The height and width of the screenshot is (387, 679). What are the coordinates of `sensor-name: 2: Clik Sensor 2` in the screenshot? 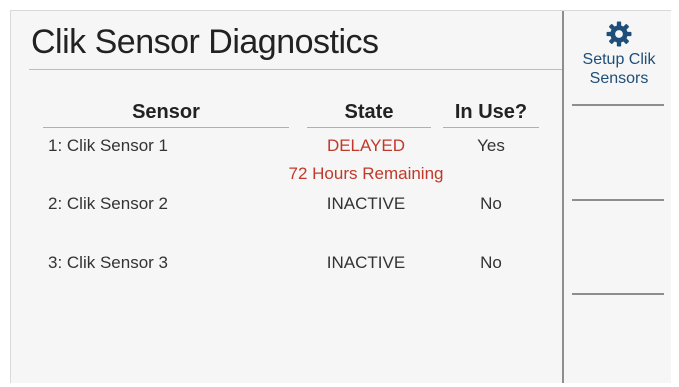 It's located at (108, 203).